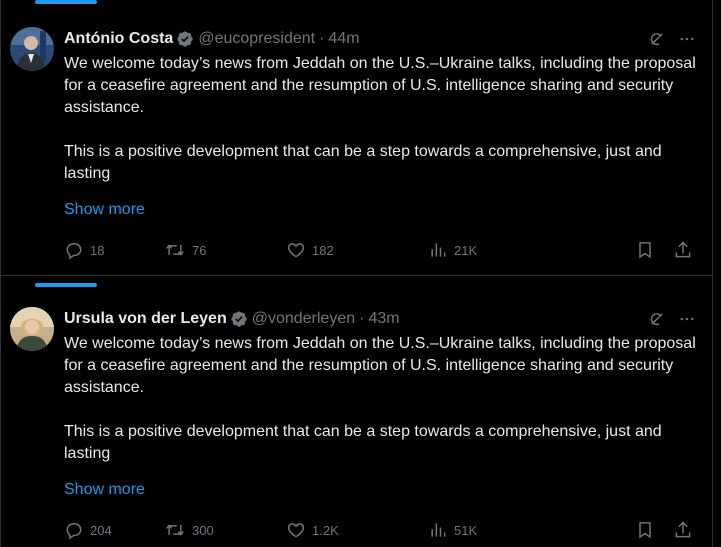 The width and height of the screenshot is (721, 547). What do you see at coordinates (88, 530) in the screenshot?
I see `reply-button: 204` at bounding box center [88, 530].